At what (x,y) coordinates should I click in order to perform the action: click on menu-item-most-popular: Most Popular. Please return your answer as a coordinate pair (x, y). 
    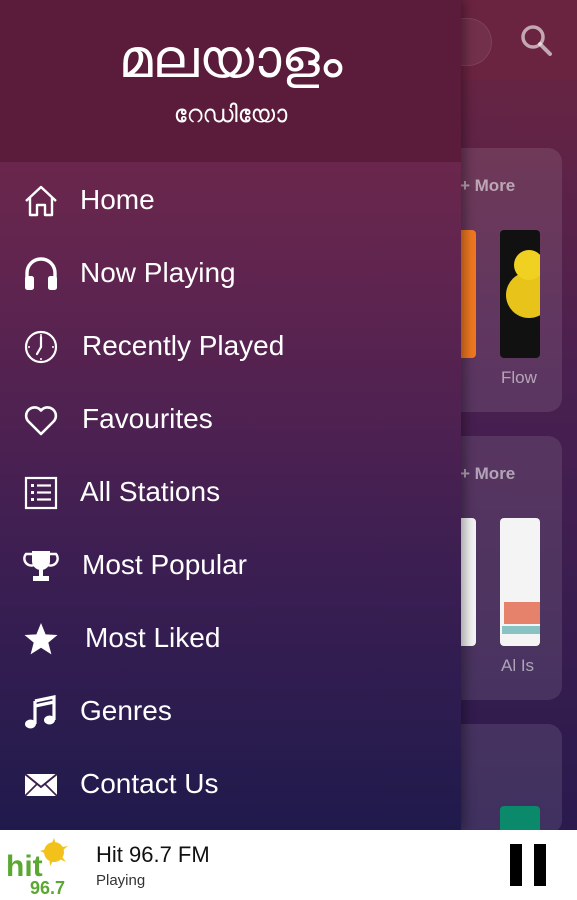
    Looking at the image, I should click on (230, 566).